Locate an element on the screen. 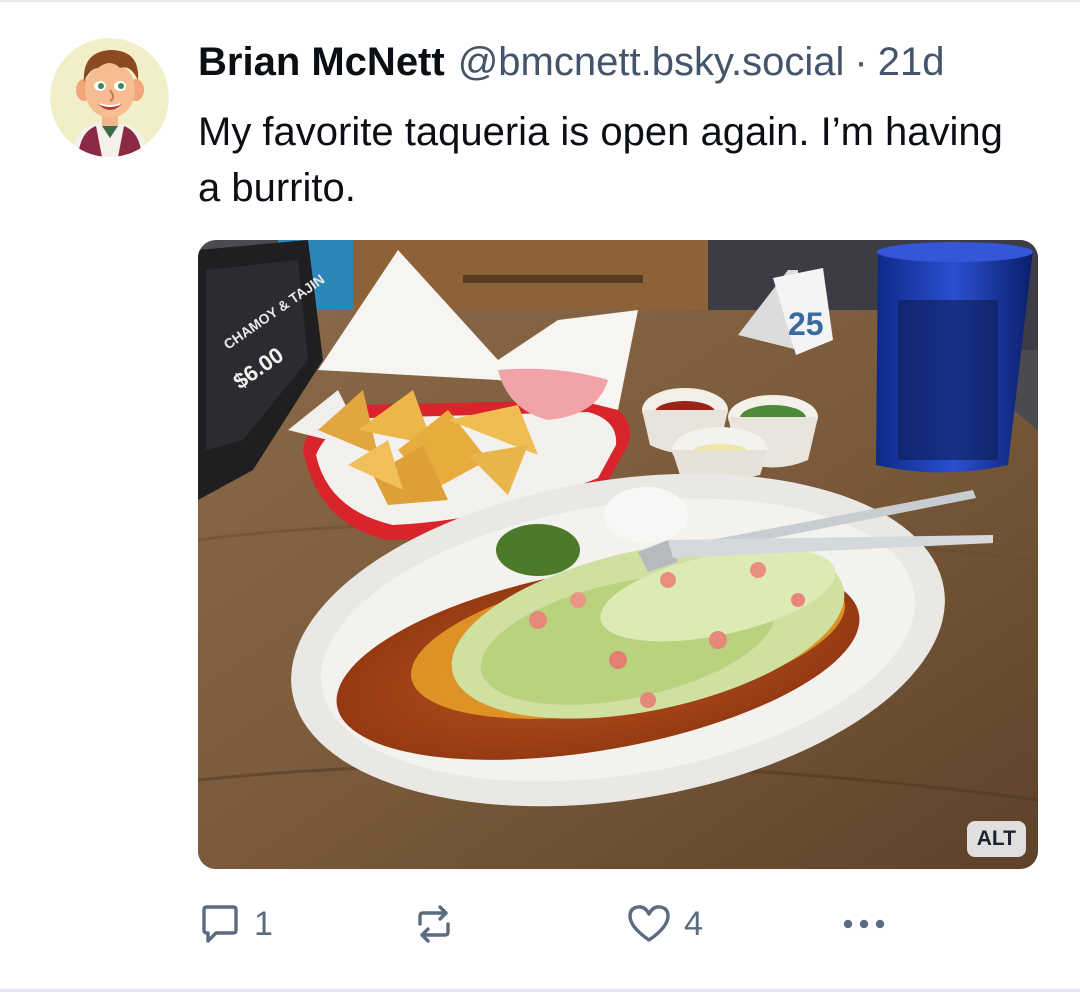 The height and width of the screenshot is (995, 1080). reply-button: 1 is located at coordinates (235, 924).